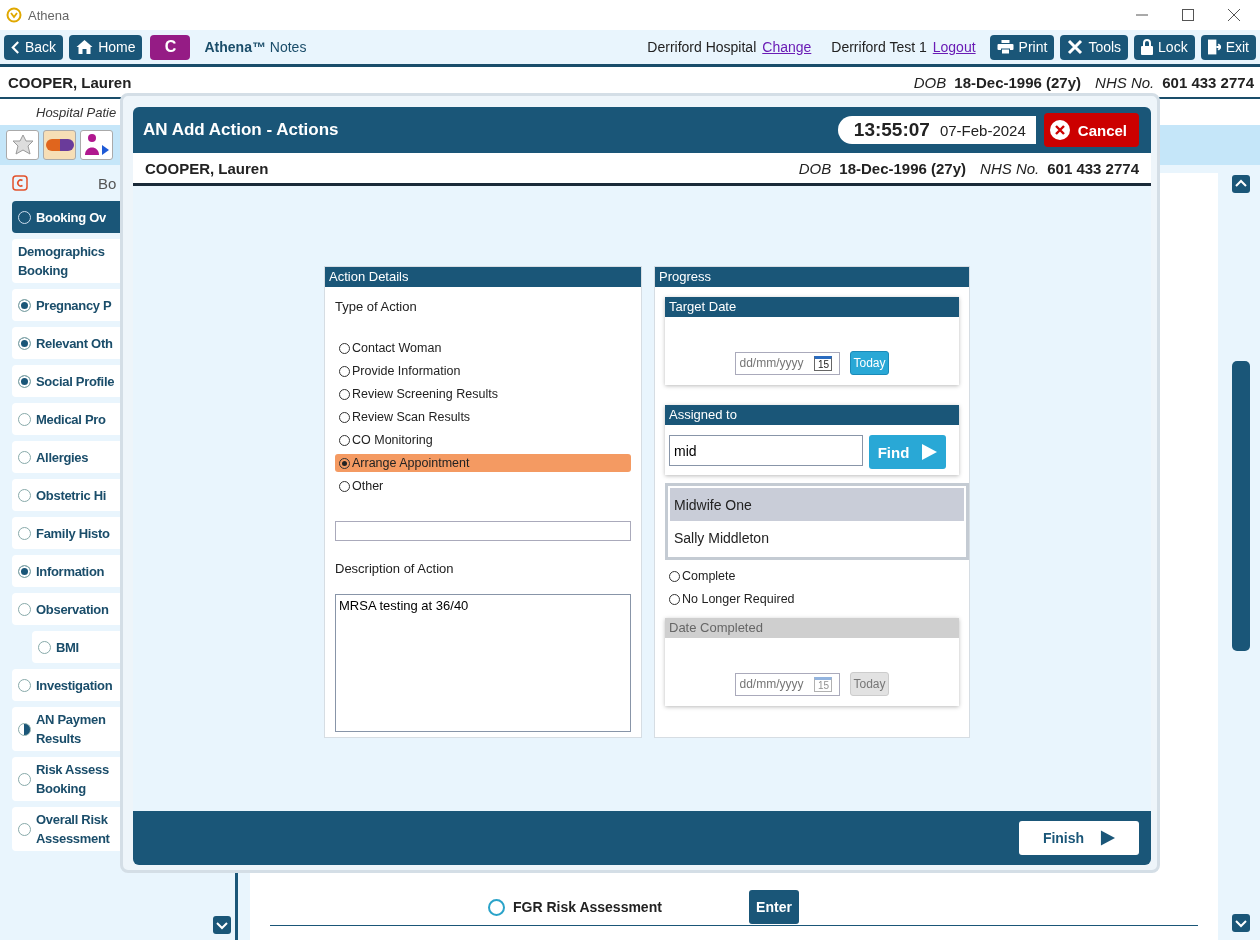 This screenshot has width=1260, height=940. Describe the element at coordinates (71, 729) in the screenshot. I see `sidebar-label: AN Paymen Results` at that location.